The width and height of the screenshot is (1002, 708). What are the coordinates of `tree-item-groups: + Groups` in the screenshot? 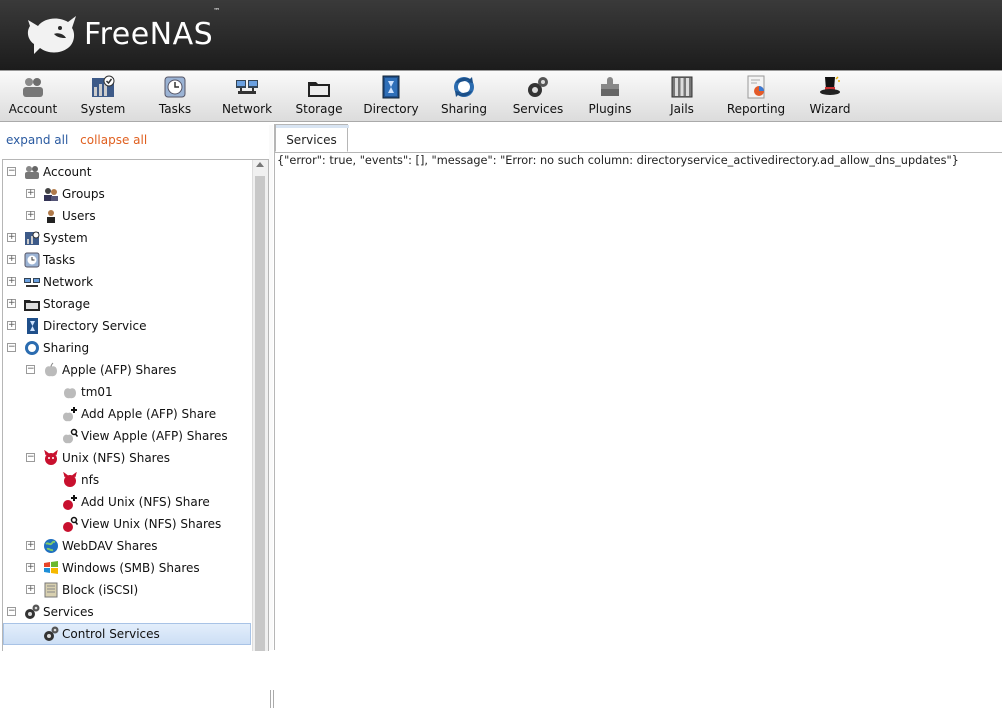 It's located at (127, 194).